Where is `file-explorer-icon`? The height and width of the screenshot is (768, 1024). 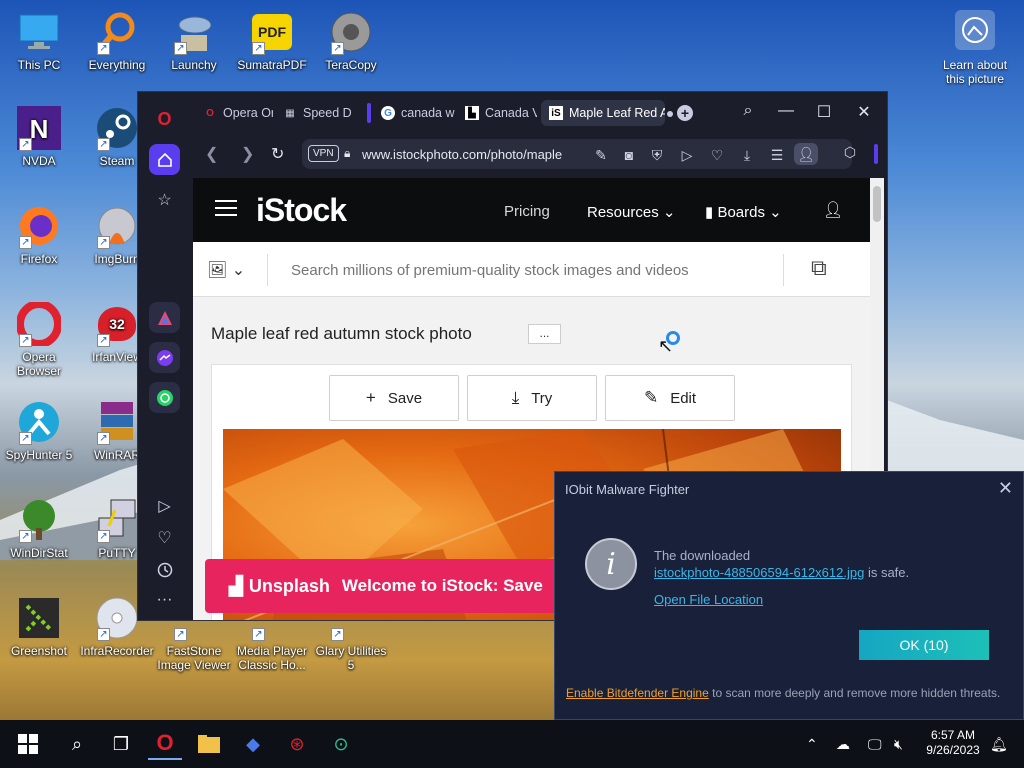 file-explorer-icon is located at coordinates (209, 744).